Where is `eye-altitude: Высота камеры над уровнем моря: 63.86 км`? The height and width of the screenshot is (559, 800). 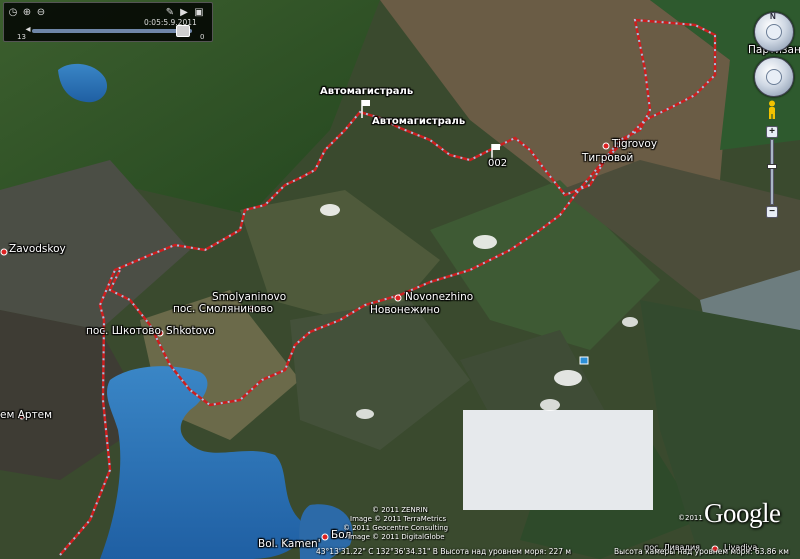 eye-altitude: Высота камеры над уровнем моря: 63.86 км is located at coordinates (701, 551).